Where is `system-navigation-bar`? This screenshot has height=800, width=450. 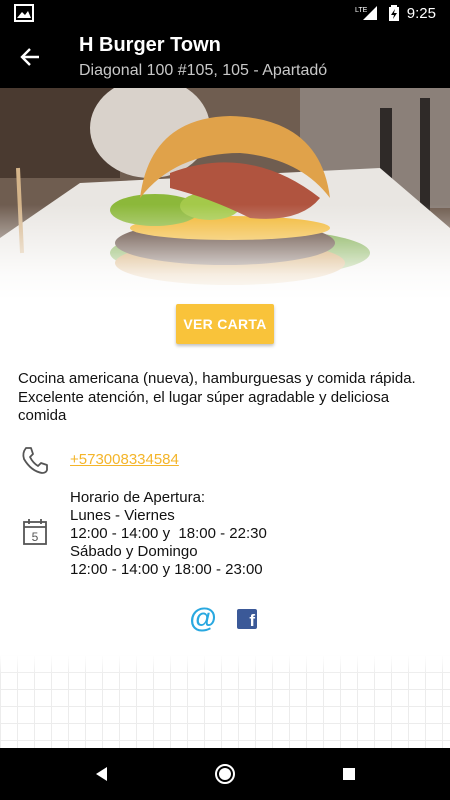
system-navigation-bar is located at coordinates (225, 774).